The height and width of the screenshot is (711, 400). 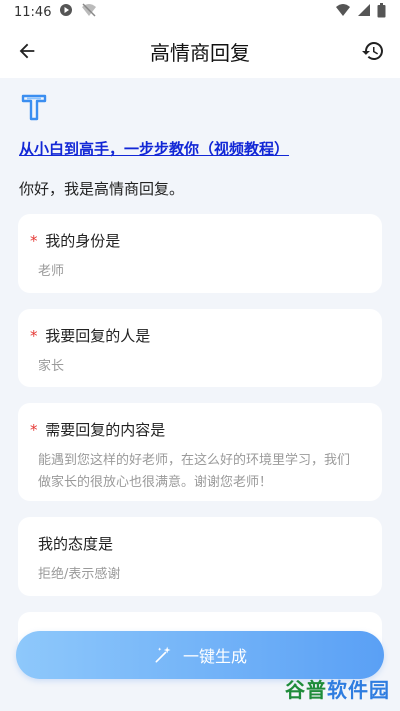 I want to click on signal-icon, so click(x=364, y=12).